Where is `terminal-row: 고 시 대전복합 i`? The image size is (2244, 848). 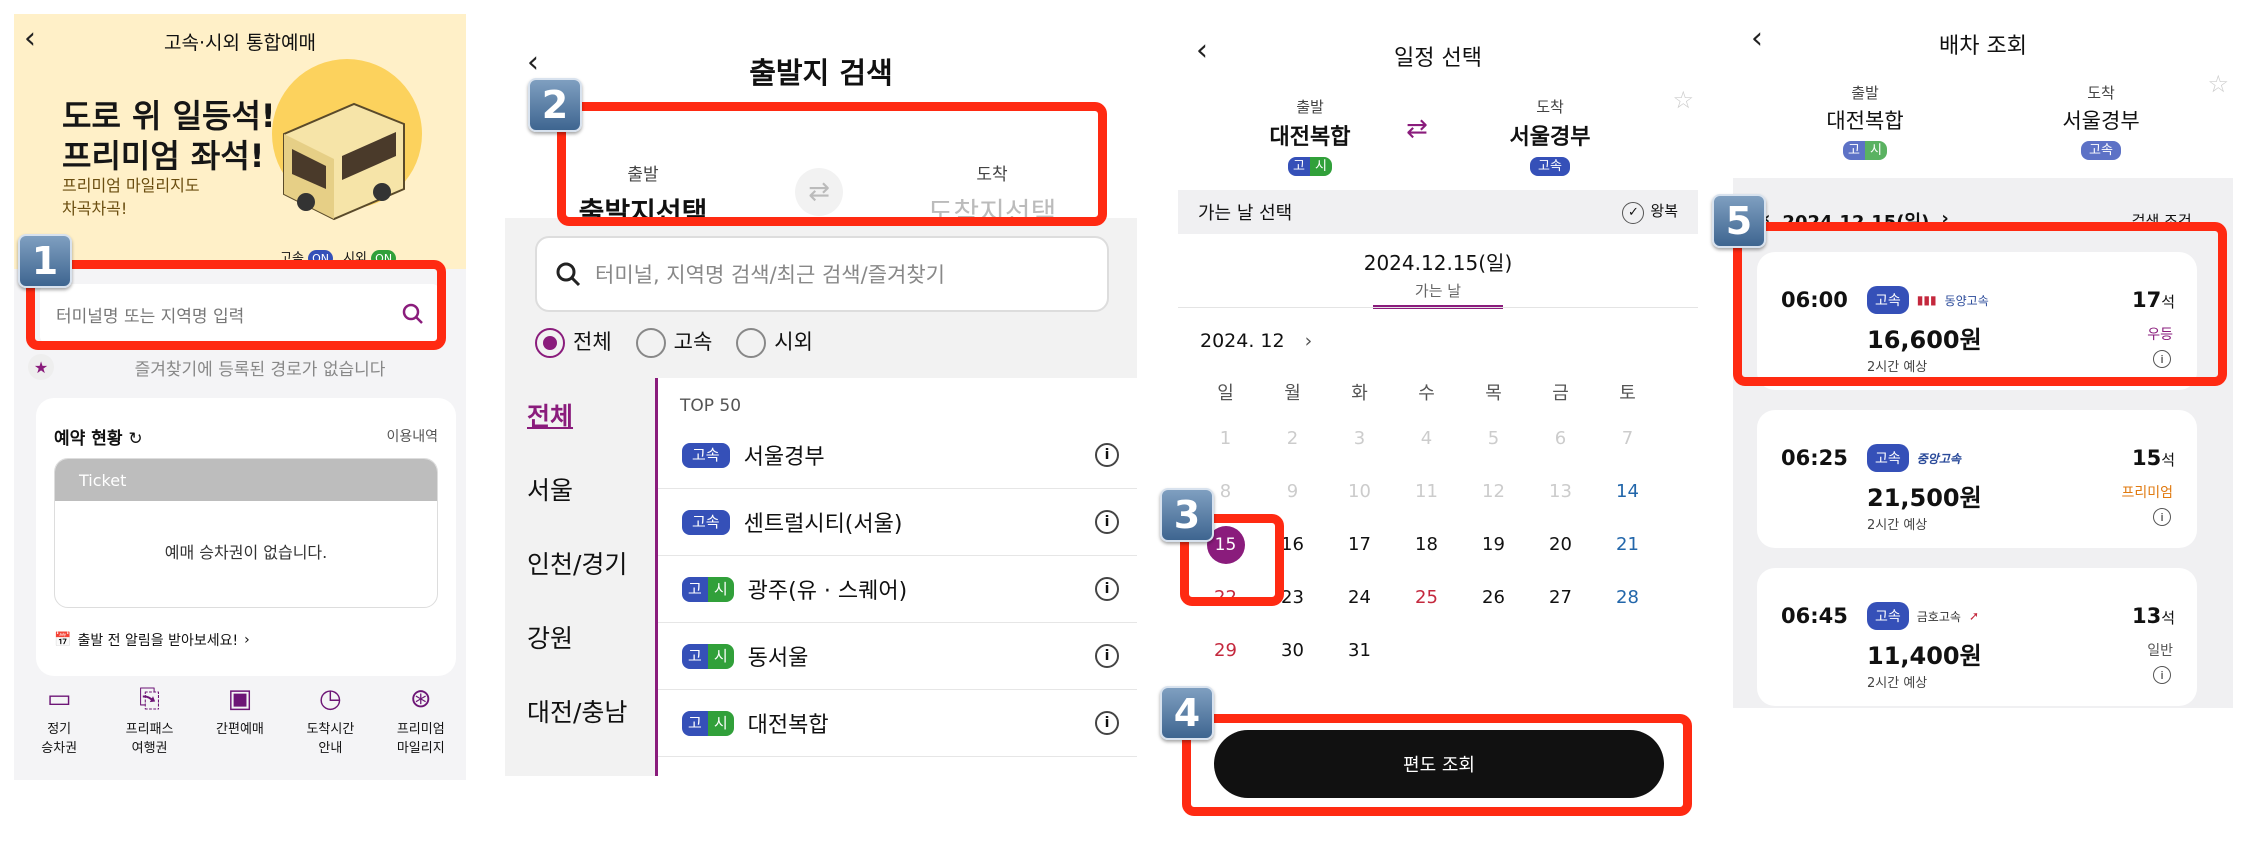
terminal-row: 고 시 대전복합 i is located at coordinates (897, 723).